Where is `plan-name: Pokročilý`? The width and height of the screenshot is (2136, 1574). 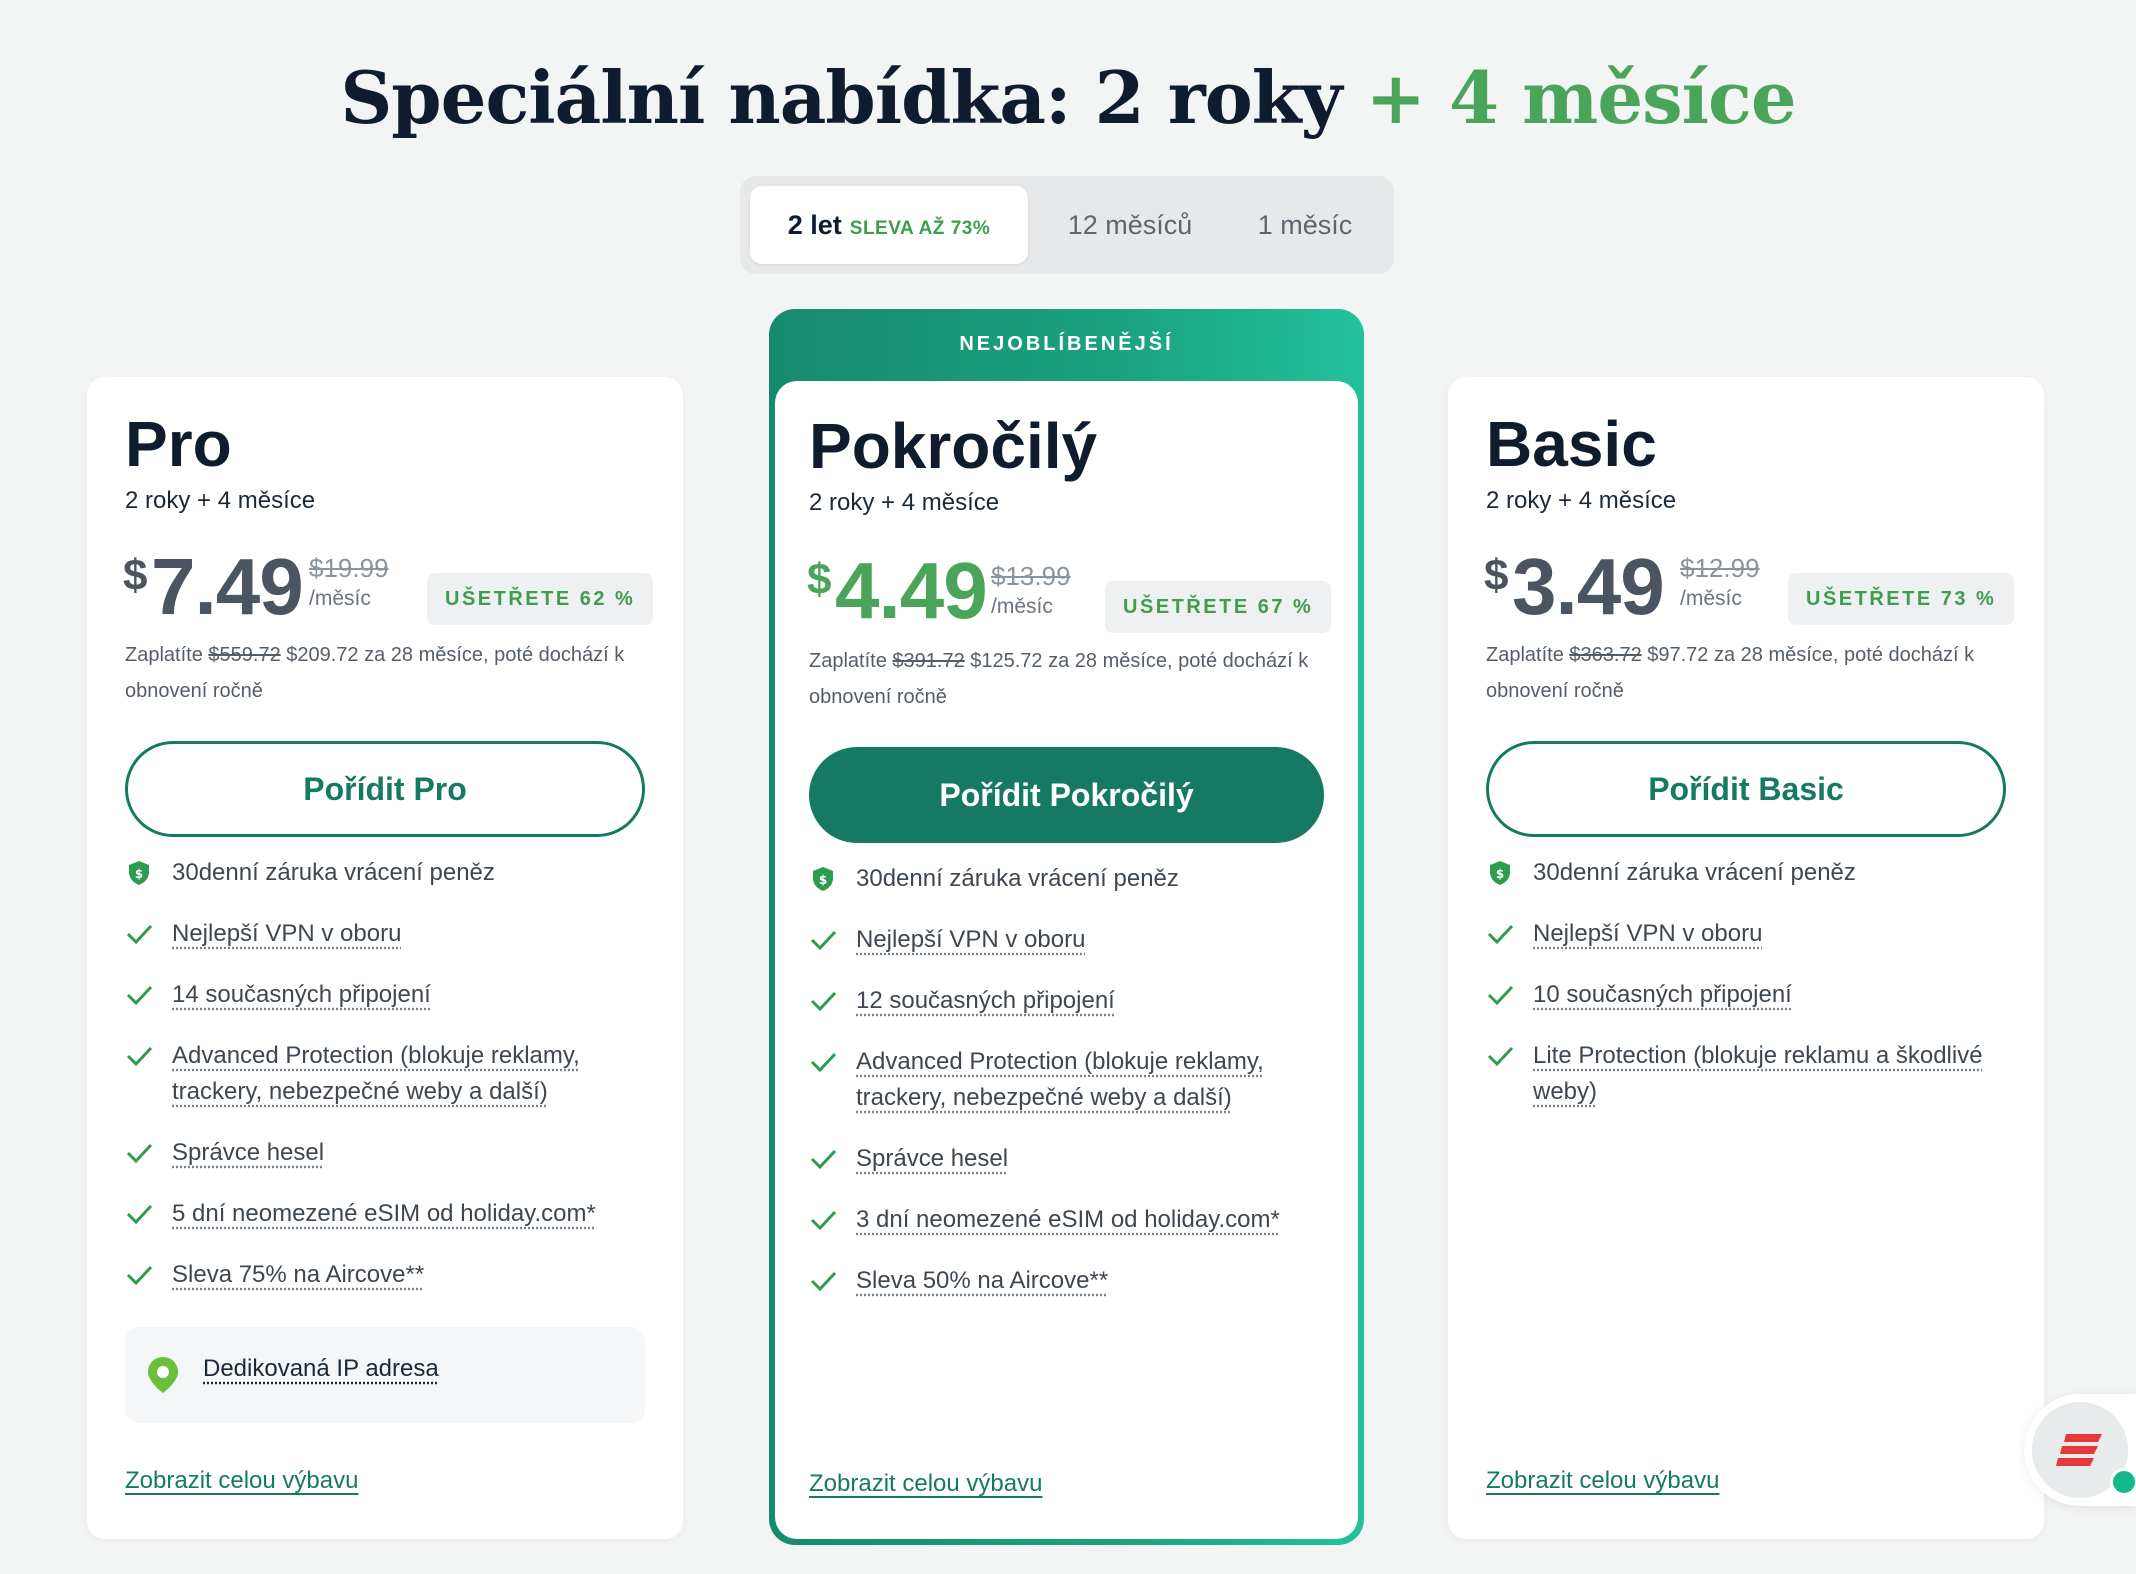
plan-name: Pokročilý is located at coordinates (953, 446).